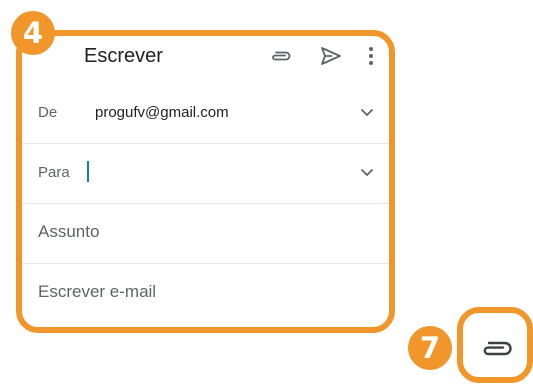 This screenshot has width=533, height=389. Describe the element at coordinates (123, 56) in the screenshot. I see `compose-title: Escrever` at that location.